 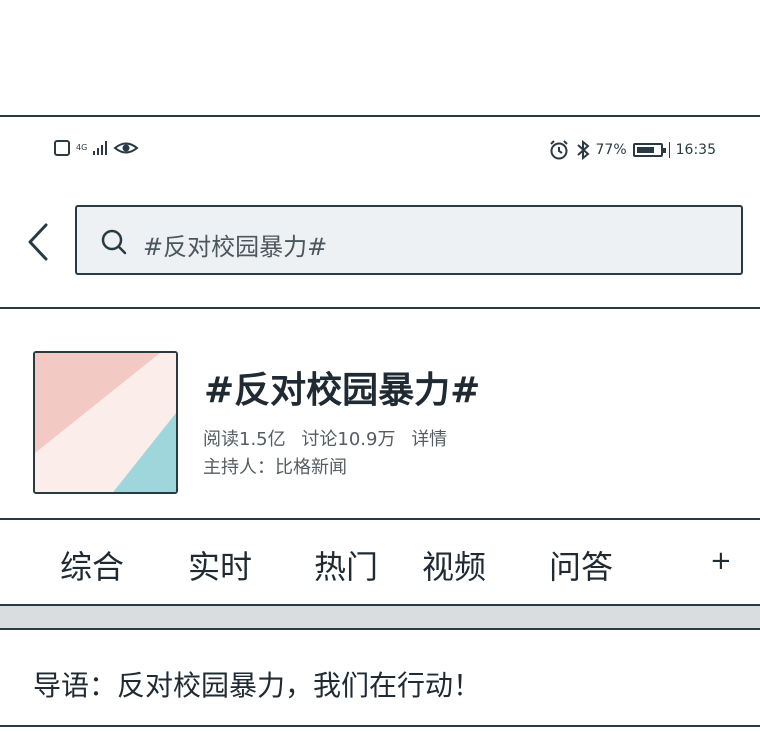 What do you see at coordinates (348, 439) in the screenshot?
I see `discussion-count: 讨论10.9万` at bounding box center [348, 439].